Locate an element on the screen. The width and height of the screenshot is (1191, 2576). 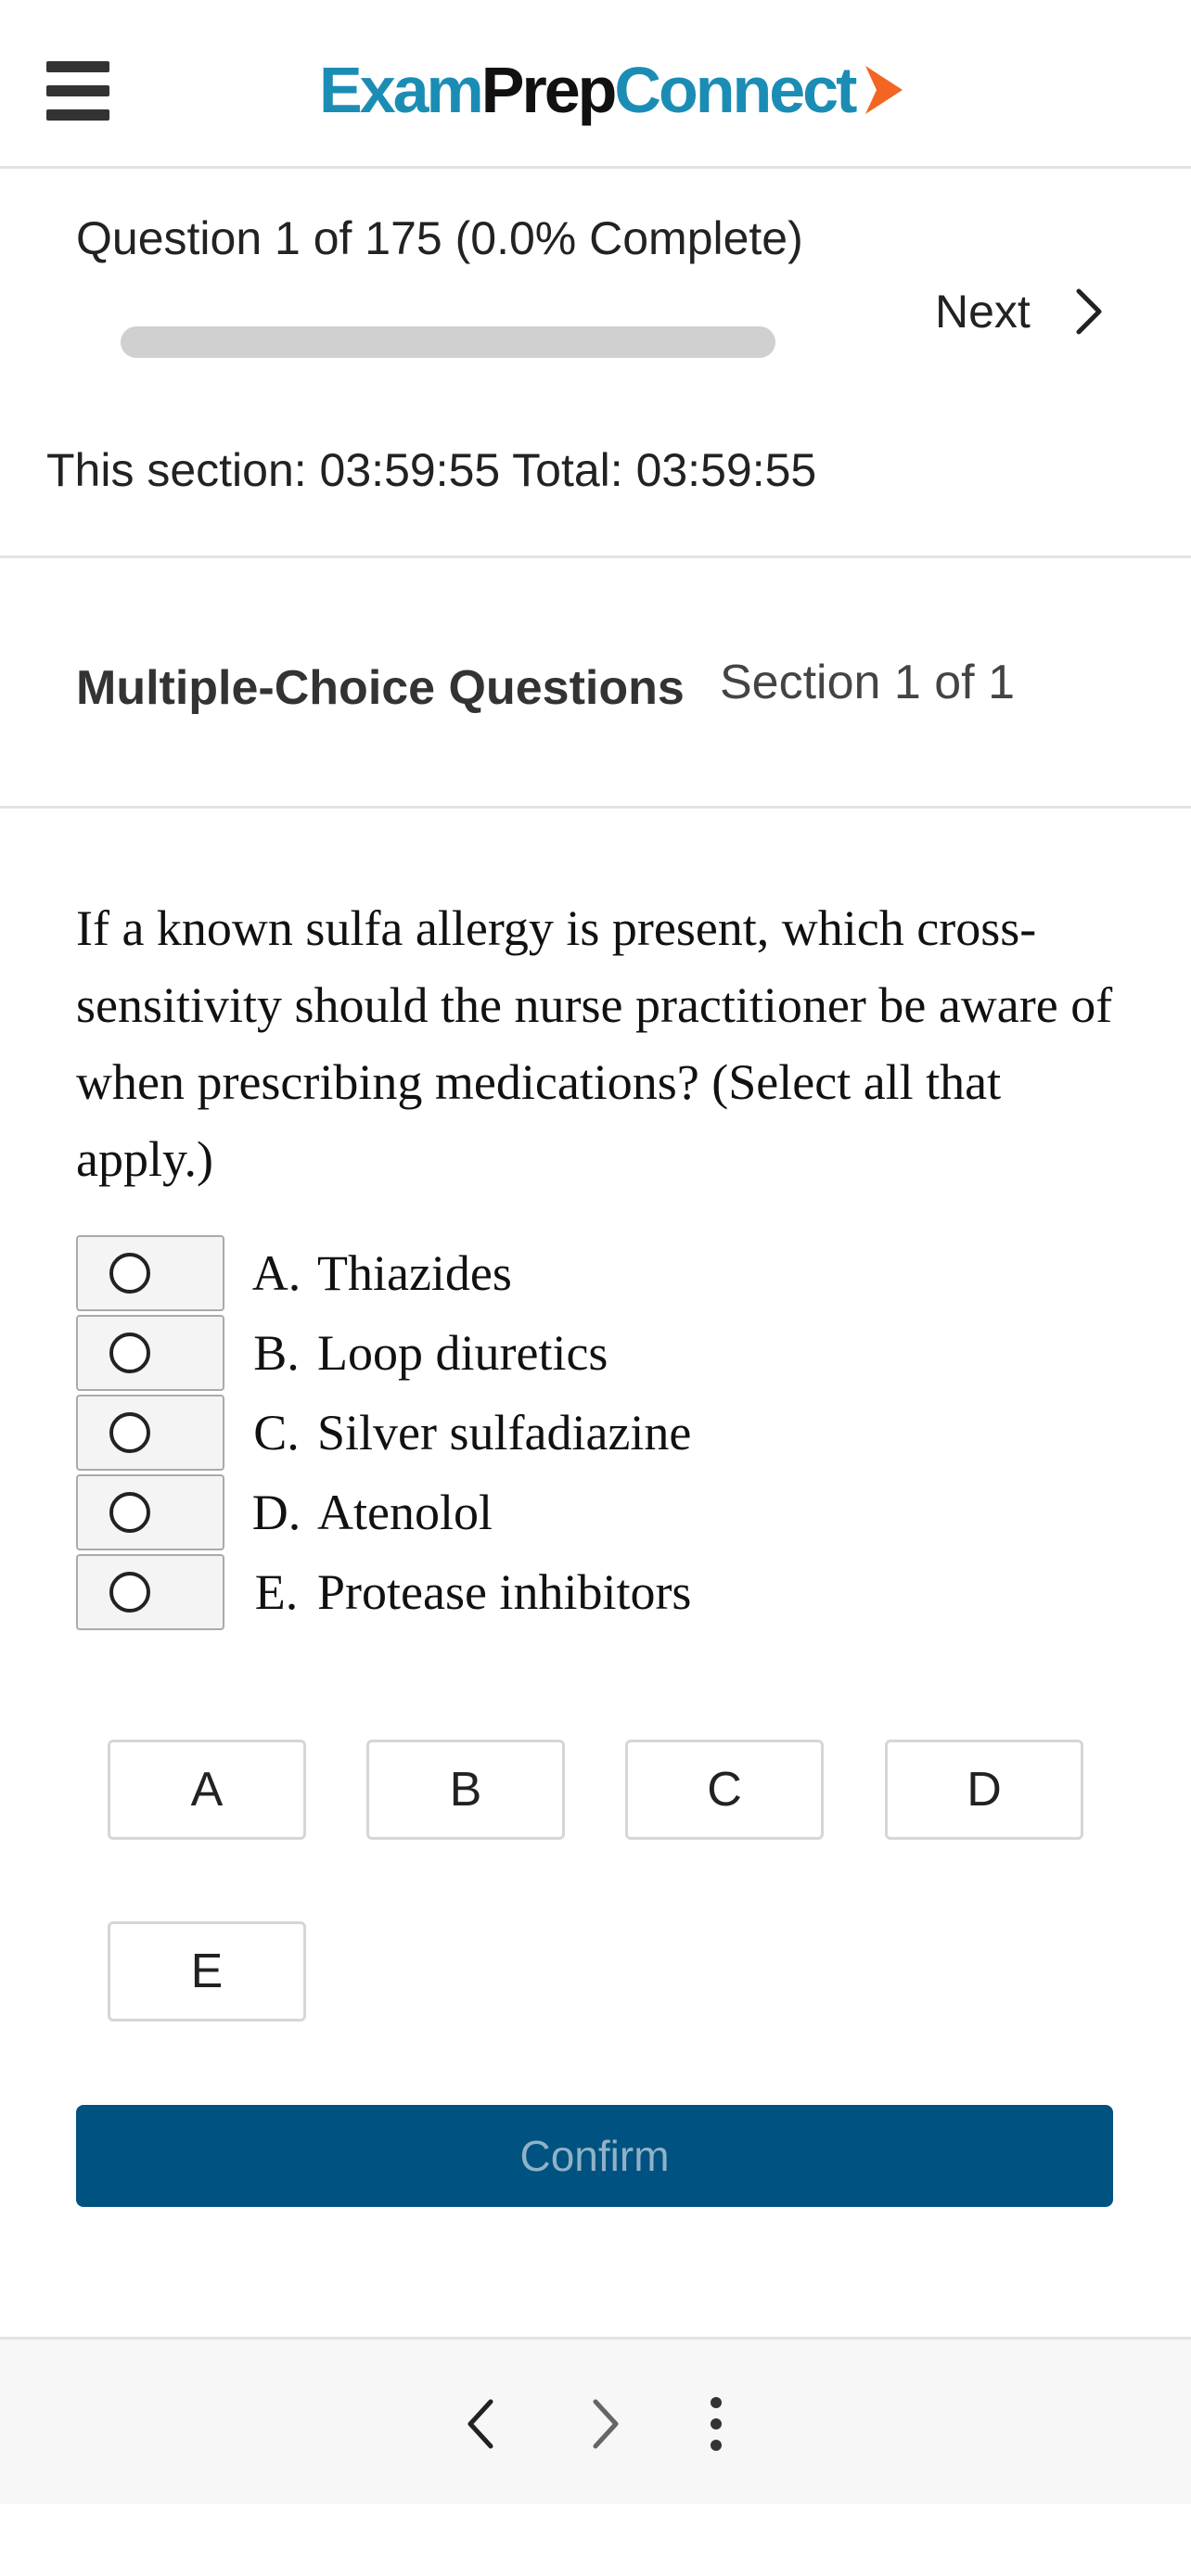
next-button-label: Next is located at coordinates (983, 312).